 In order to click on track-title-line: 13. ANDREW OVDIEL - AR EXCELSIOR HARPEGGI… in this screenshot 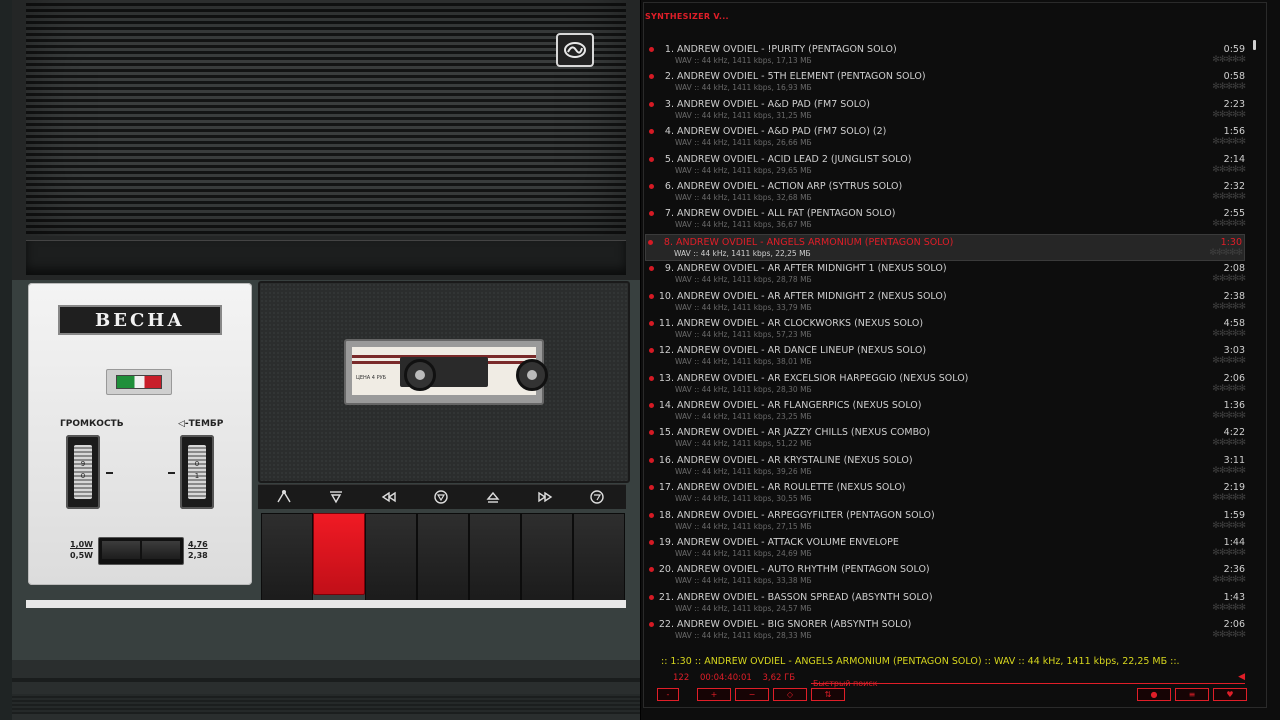, I will do `click(813, 378)`.